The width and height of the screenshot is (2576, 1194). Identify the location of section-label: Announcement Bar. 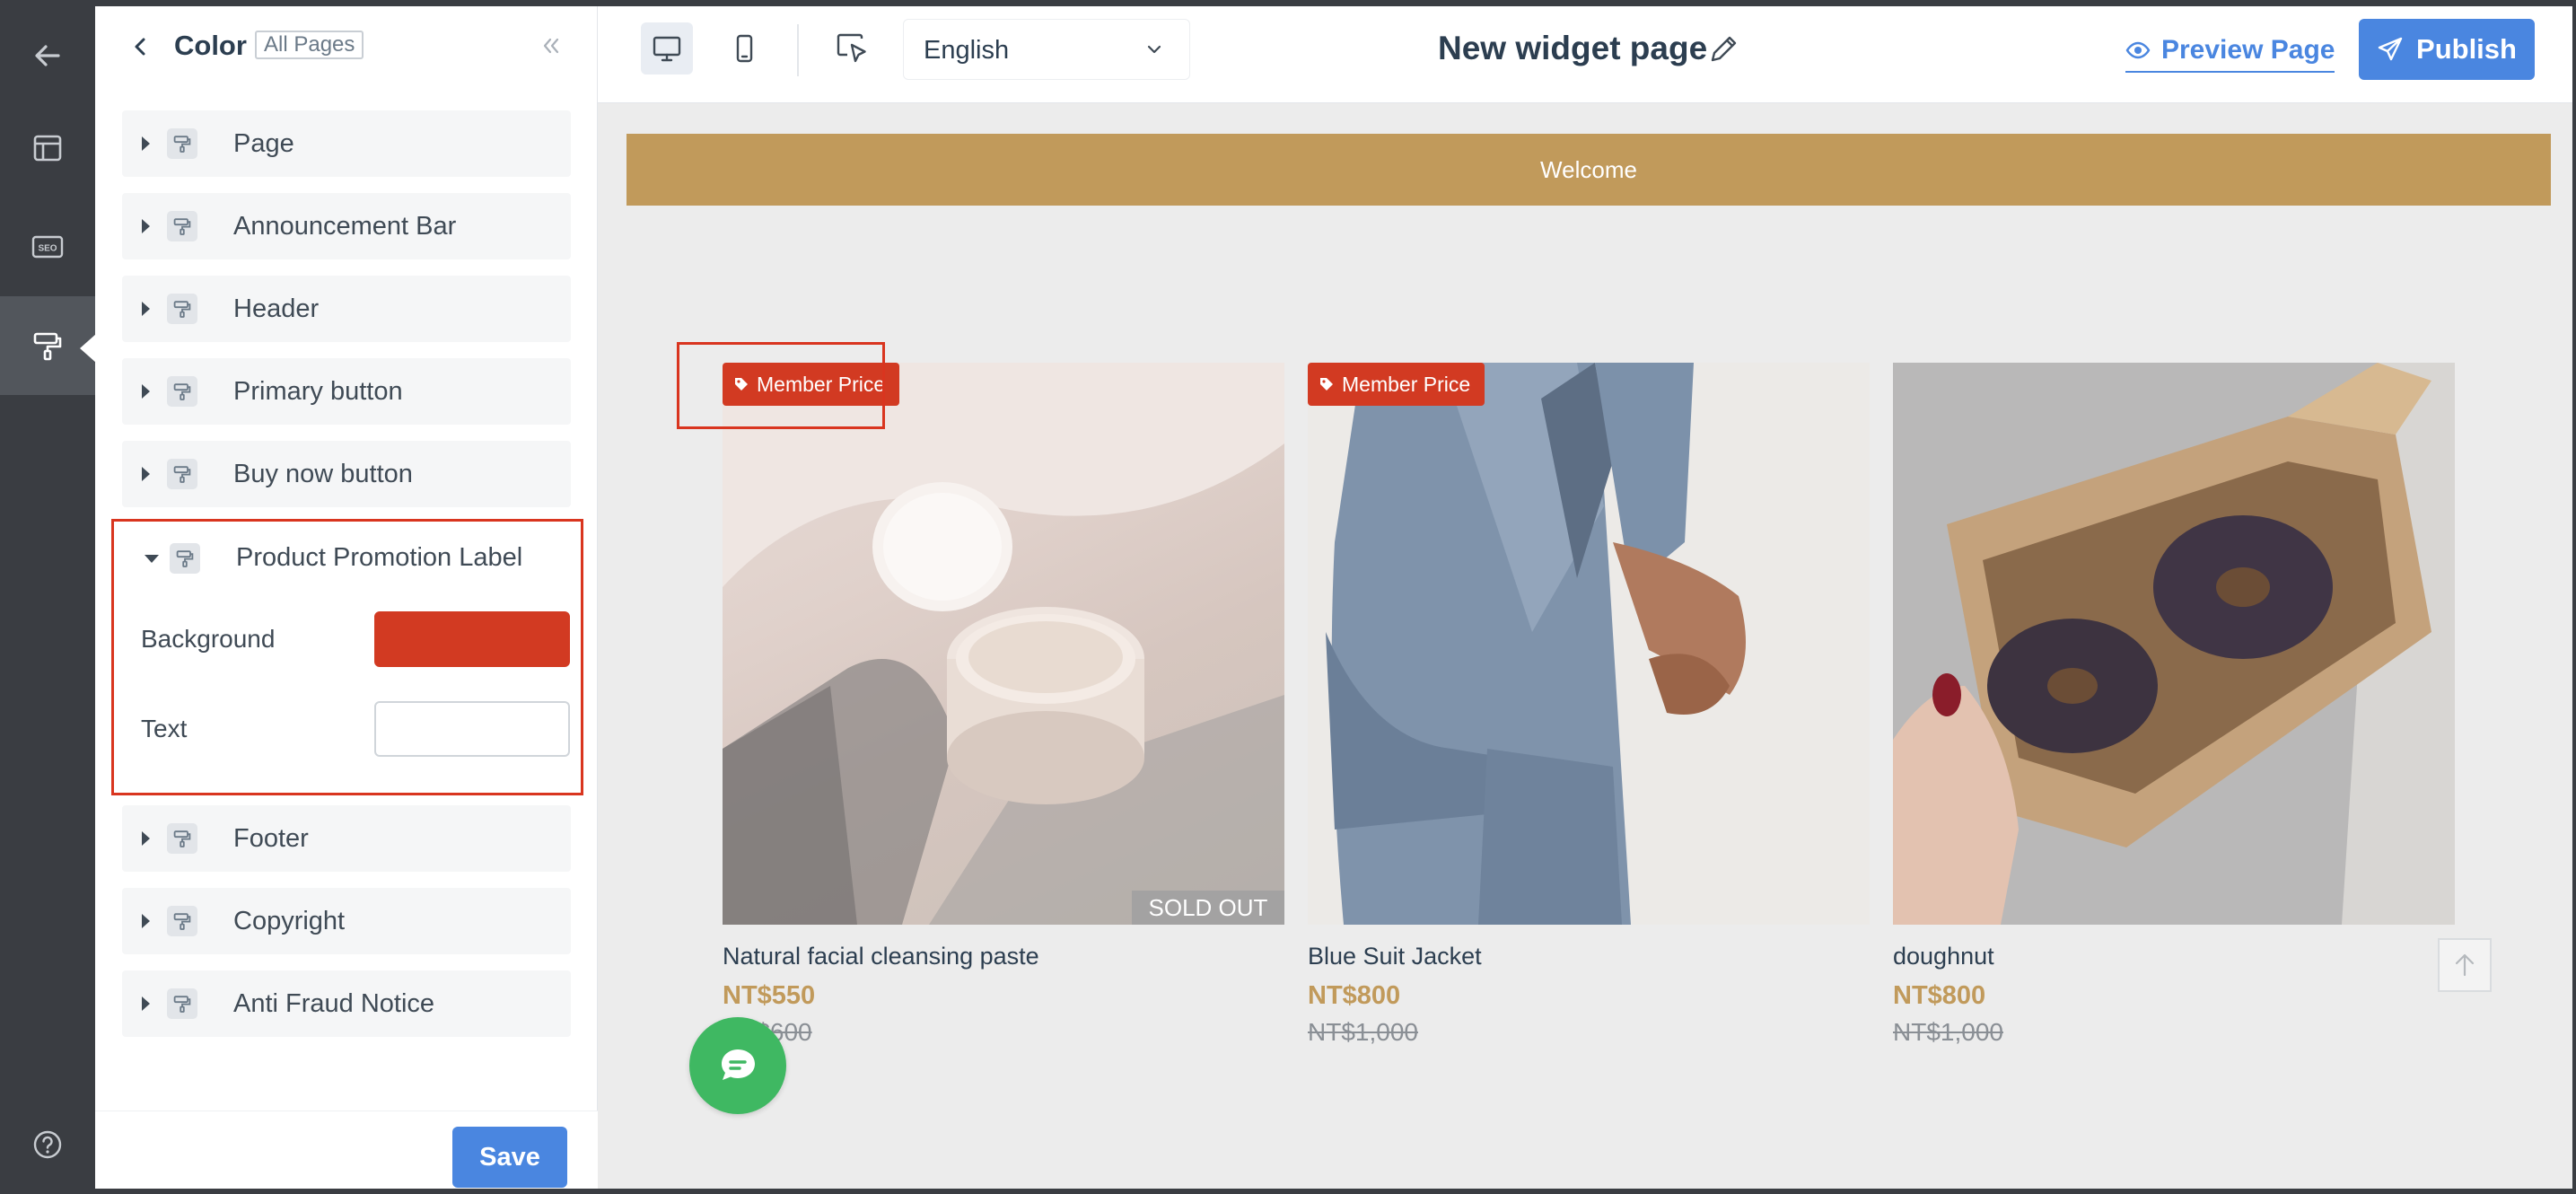
(345, 226).